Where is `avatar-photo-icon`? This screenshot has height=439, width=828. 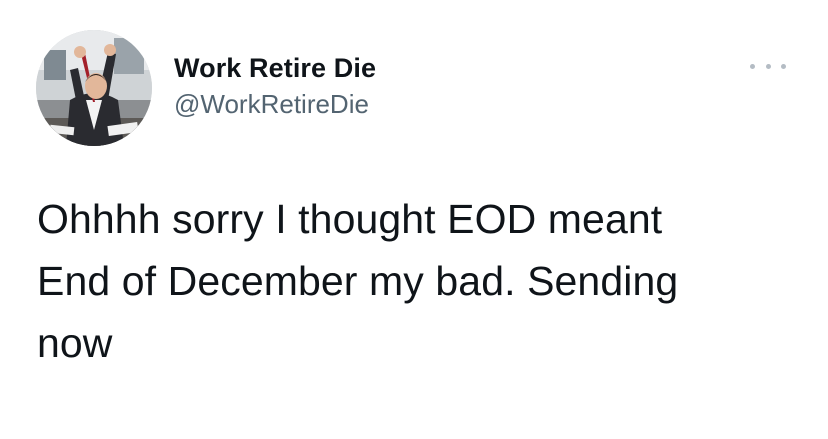 avatar-photo-icon is located at coordinates (94, 88).